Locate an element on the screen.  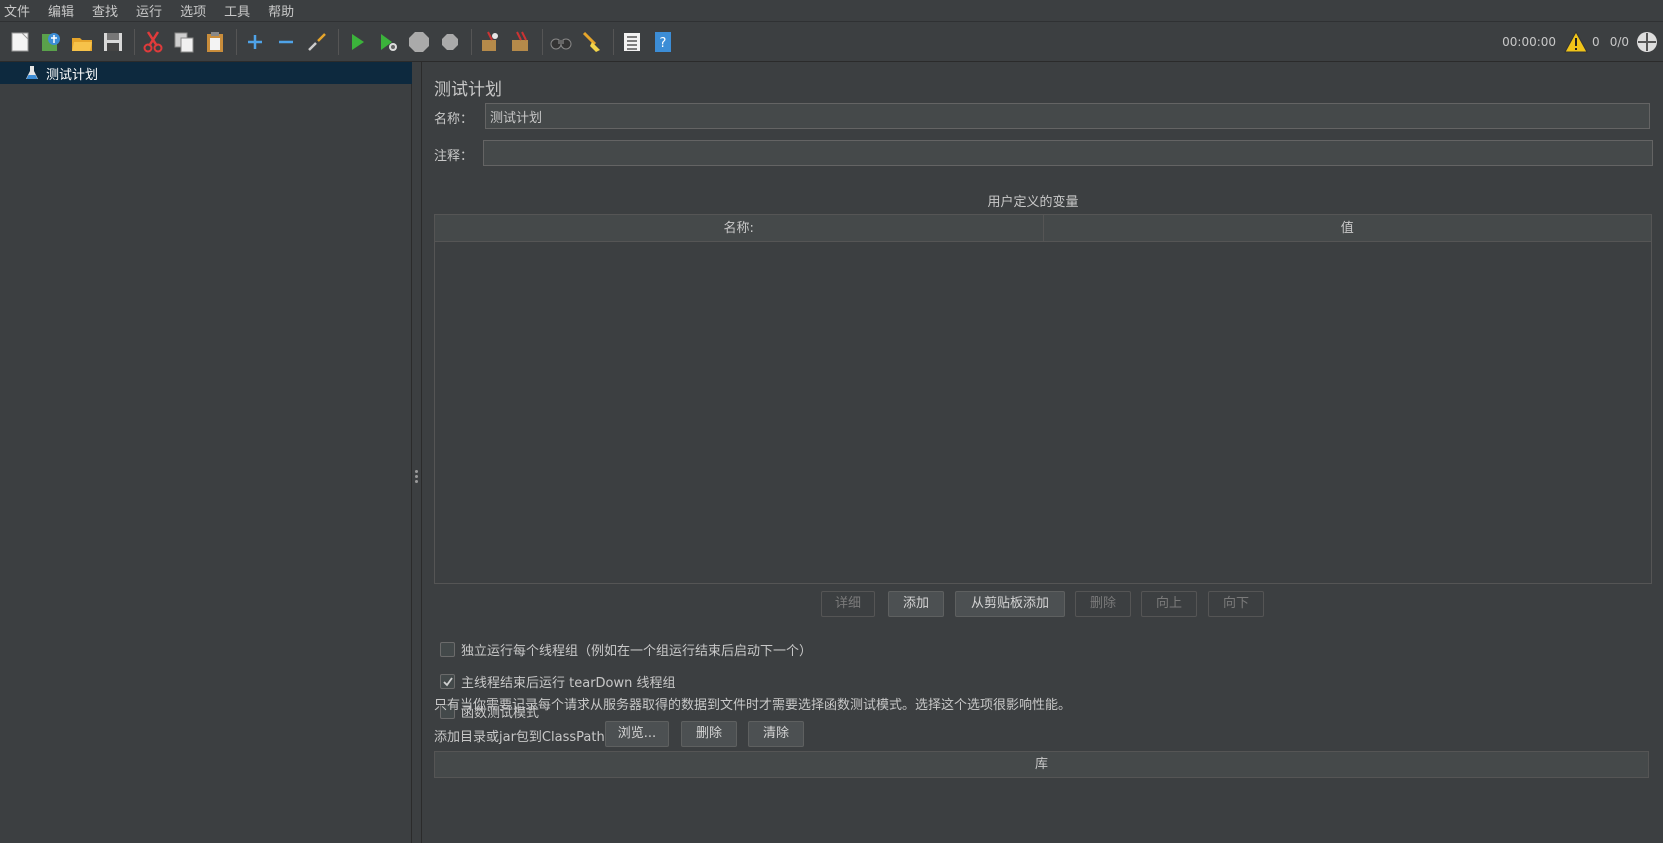
clear-all-icon is located at coordinates (520, 41).